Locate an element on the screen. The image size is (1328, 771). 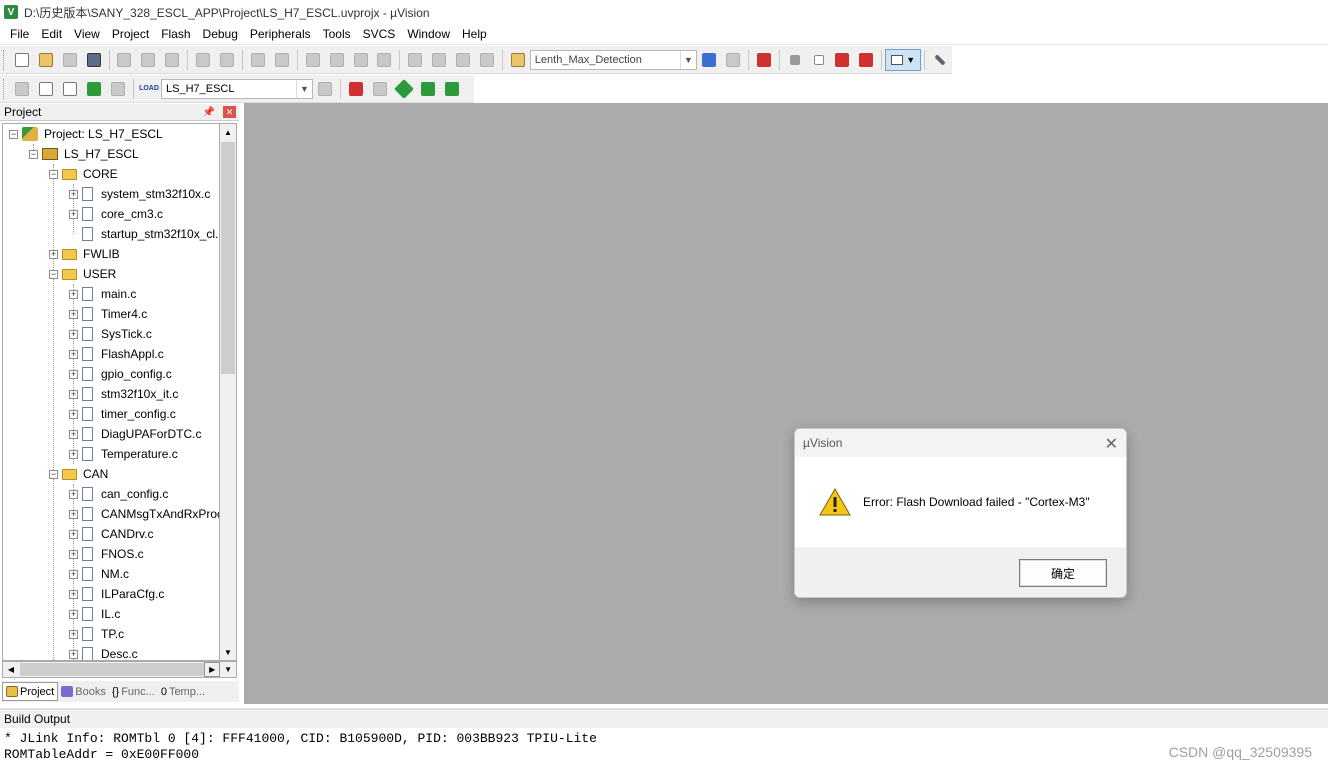
menu-flash: Flash is located at coordinates (175, 34).